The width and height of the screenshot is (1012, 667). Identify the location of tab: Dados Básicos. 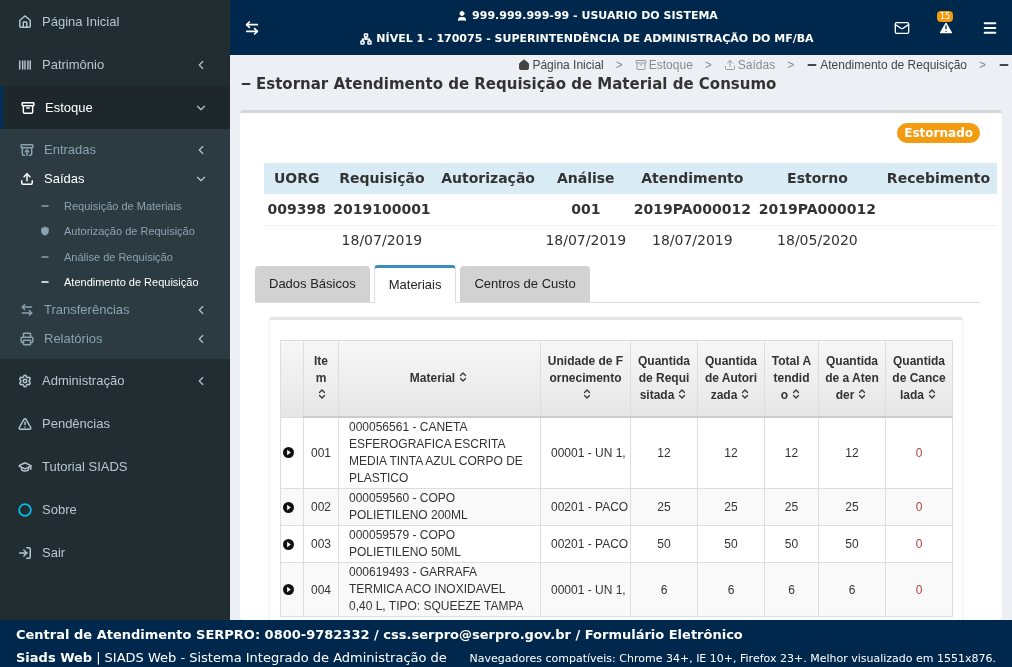
(312, 283).